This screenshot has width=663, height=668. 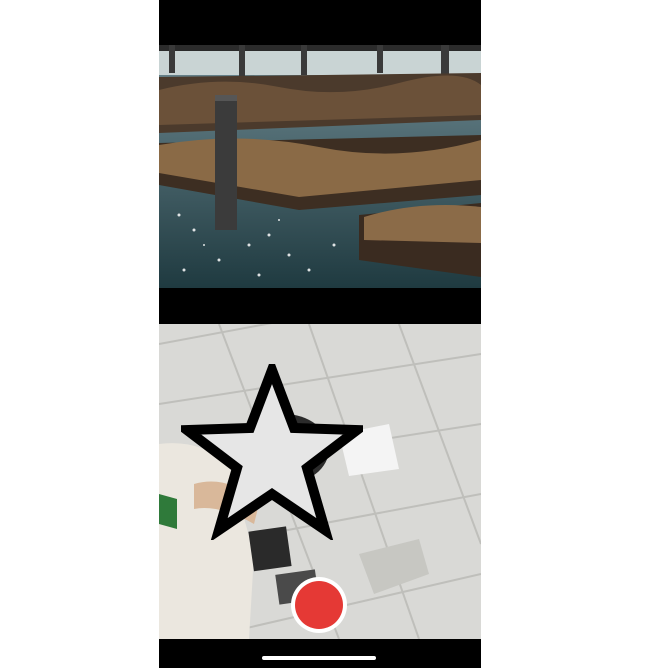 I want to click on record-button, so click(x=319, y=605).